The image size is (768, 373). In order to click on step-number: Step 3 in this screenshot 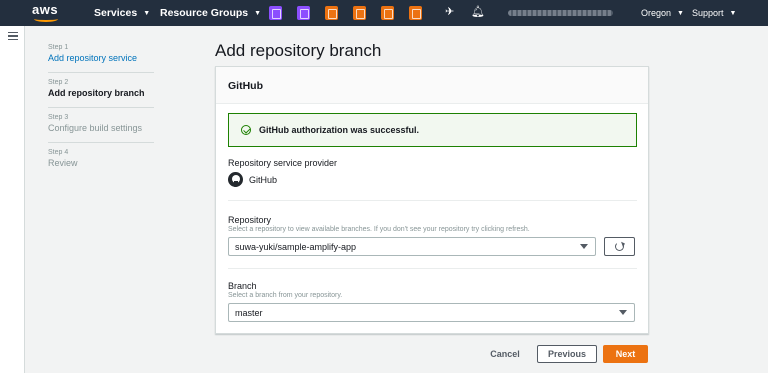, I will do `click(58, 117)`.